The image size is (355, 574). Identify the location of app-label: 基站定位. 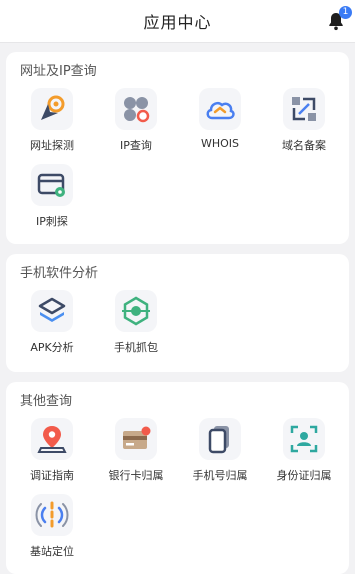
(52, 551).